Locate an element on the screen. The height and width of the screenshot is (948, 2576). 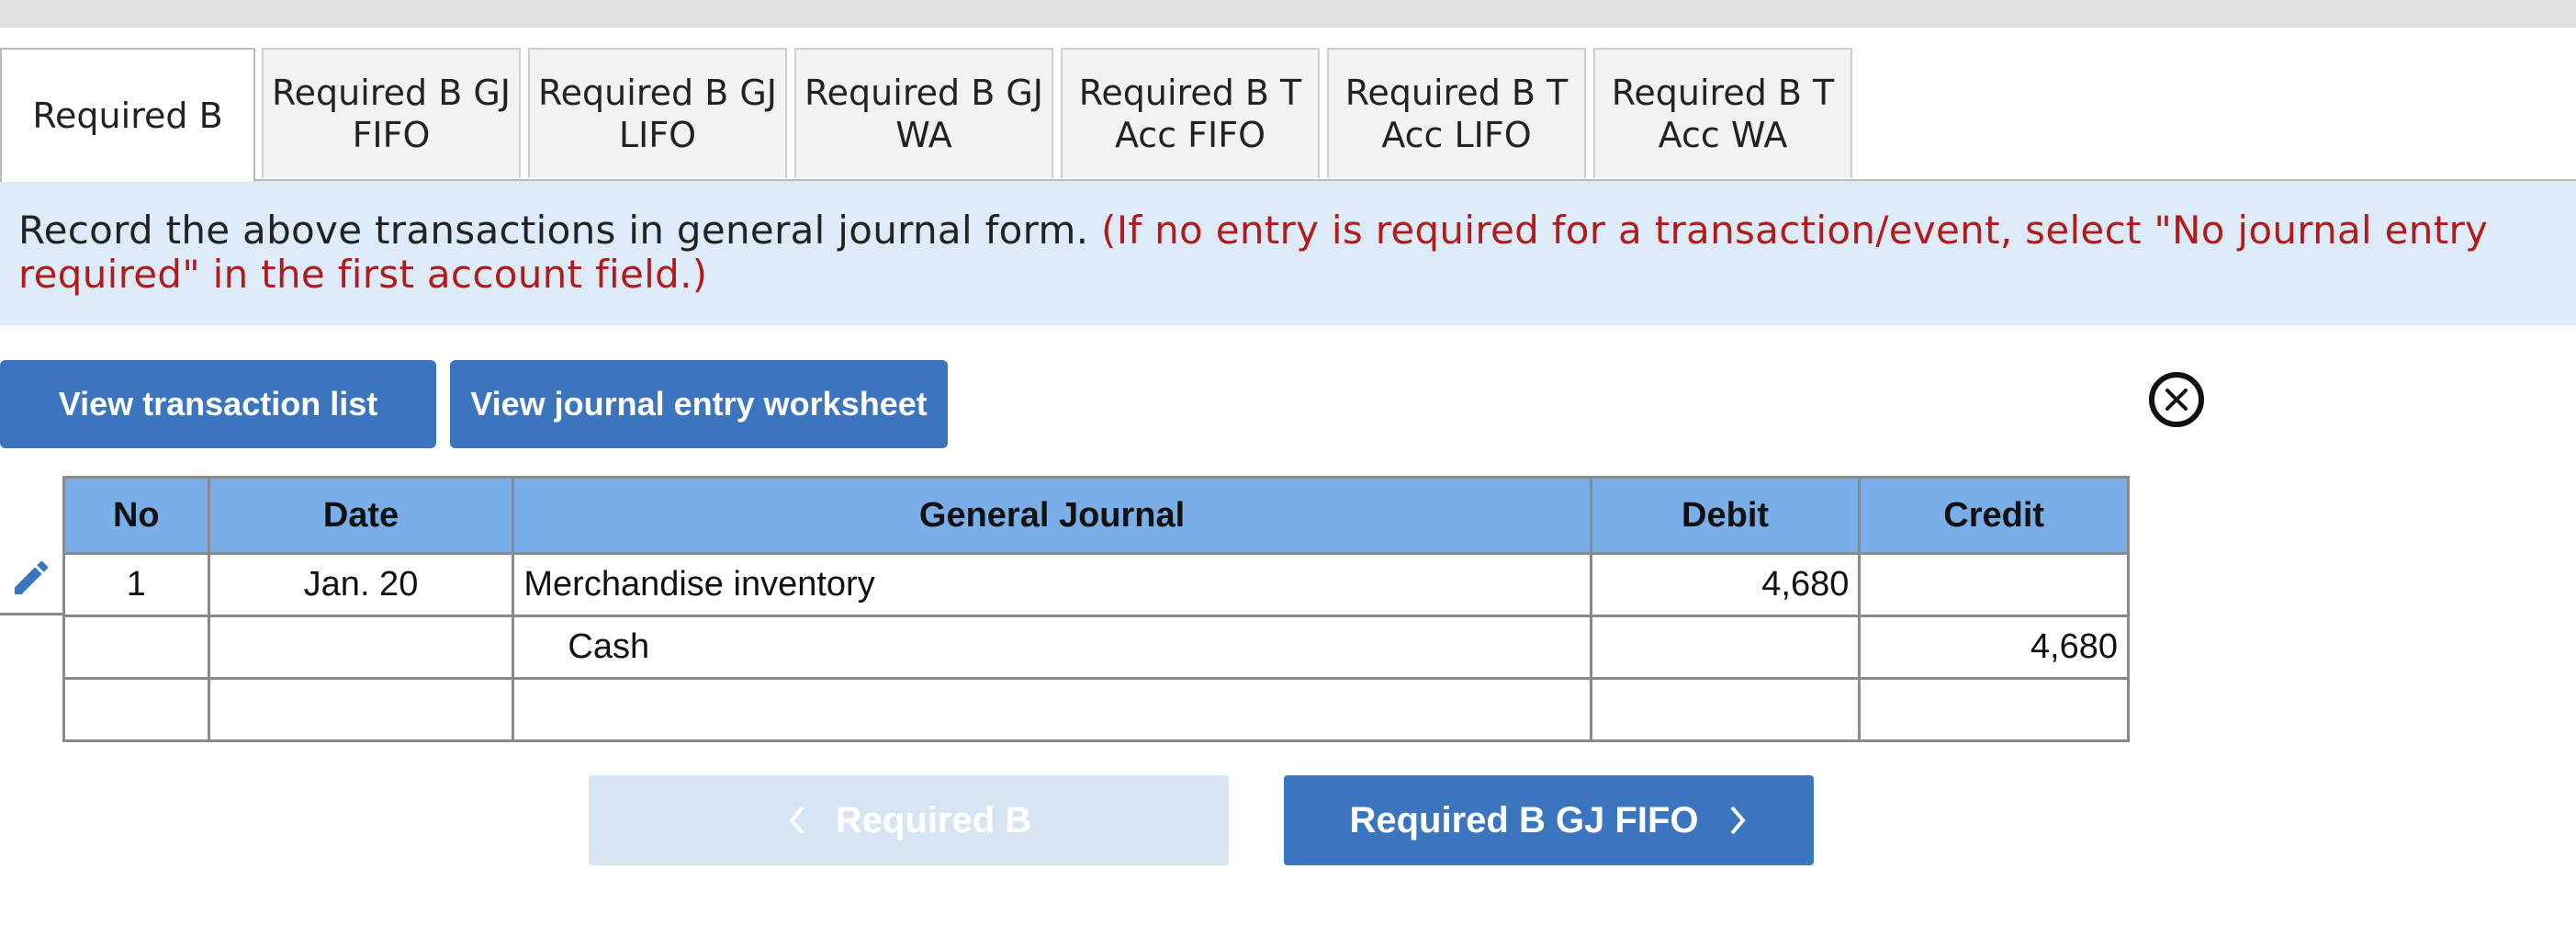
cell-credit: 4,680 is located at coordinates (1994, 647).